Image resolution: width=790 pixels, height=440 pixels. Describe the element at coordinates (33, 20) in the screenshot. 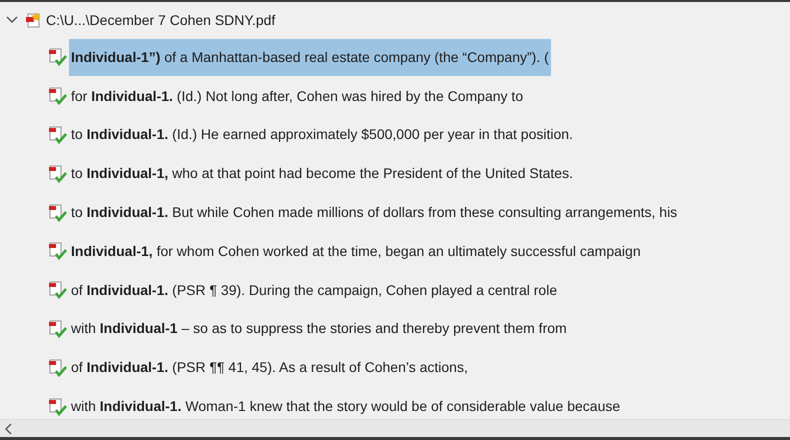

I see `pdf-file-icon` at that location.